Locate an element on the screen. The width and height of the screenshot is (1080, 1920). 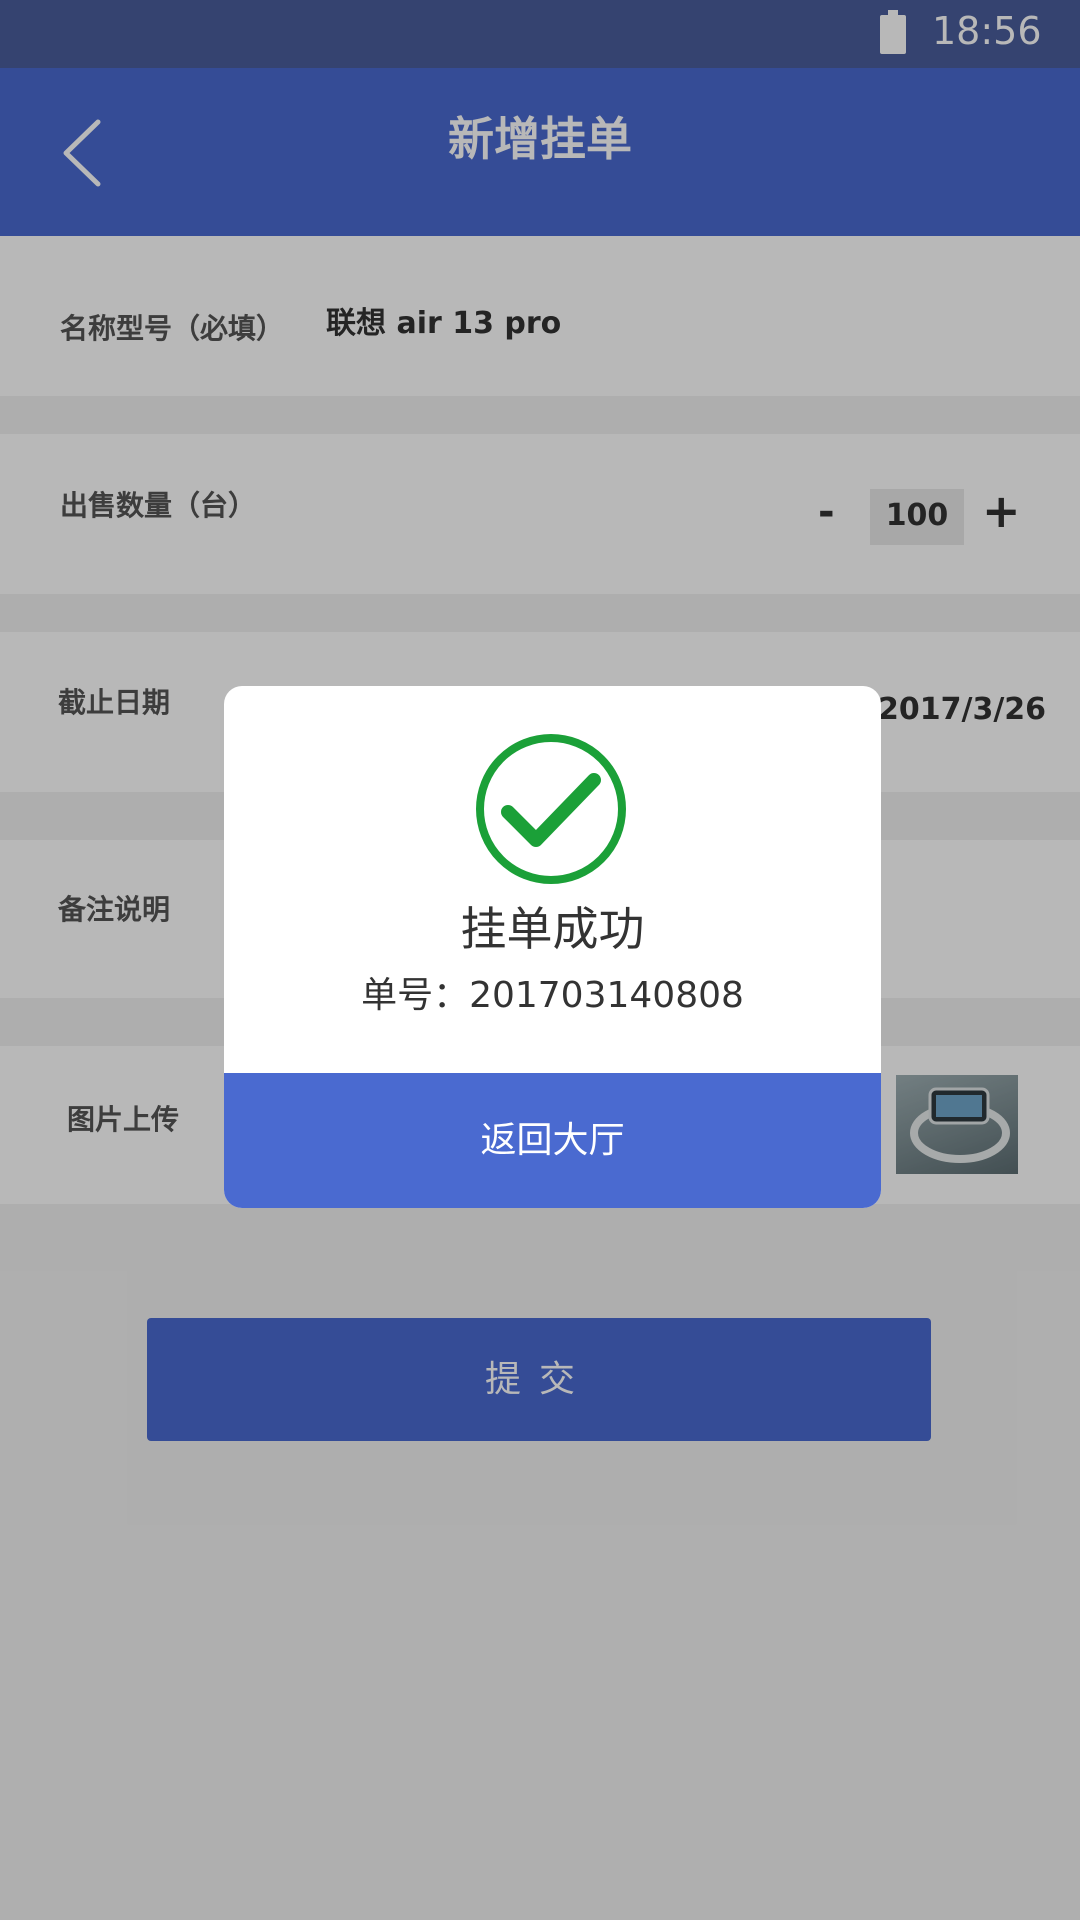
return-lobby-button: 返回大厅 is located at coordinates (552, 1140).